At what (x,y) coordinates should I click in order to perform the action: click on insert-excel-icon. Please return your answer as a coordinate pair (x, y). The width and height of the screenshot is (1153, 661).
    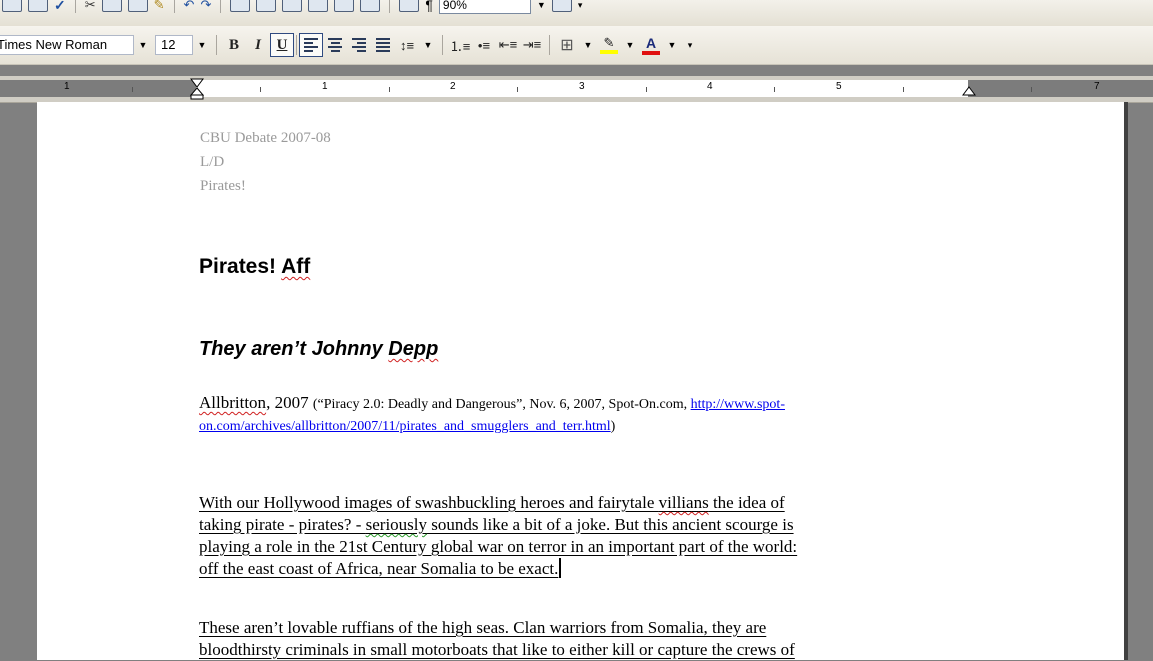
    Looking at the image, I should click on (318, 6).